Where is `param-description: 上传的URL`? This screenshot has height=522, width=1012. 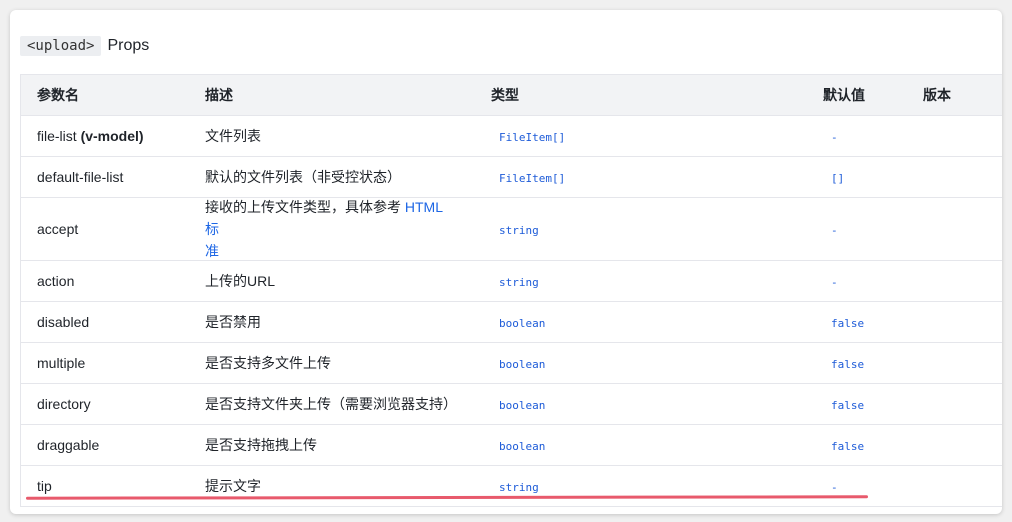
param-description: 上传的URL is located at coordinates (240, 281).